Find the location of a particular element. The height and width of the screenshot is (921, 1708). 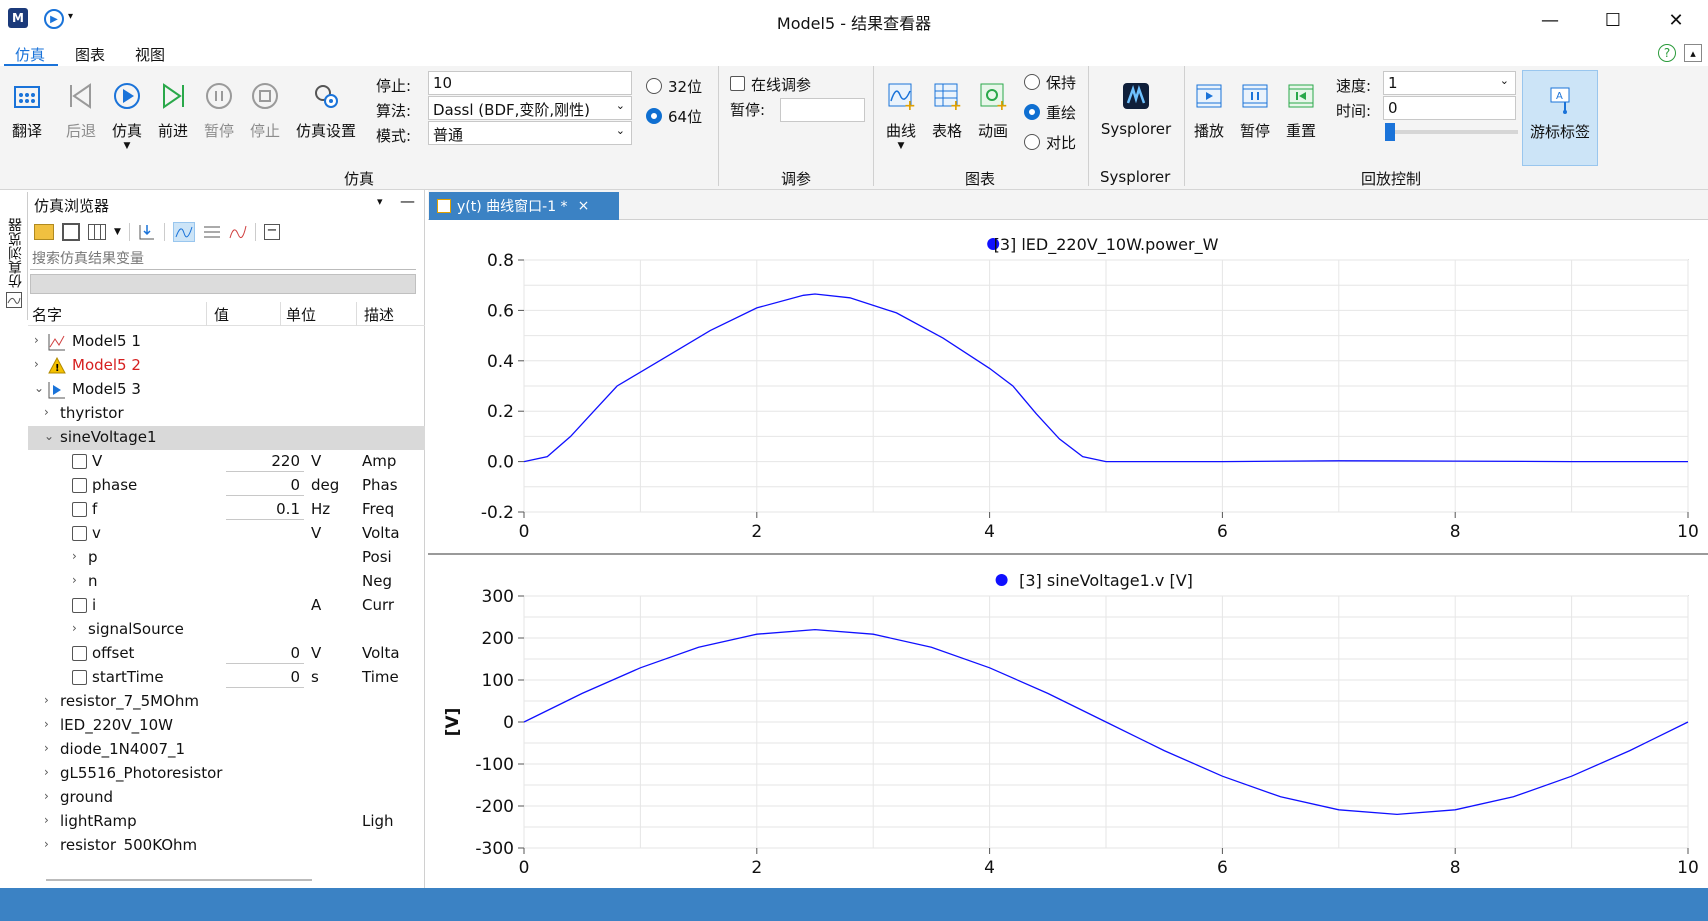

maximize-button: ☐ is located at coordinates (1613, 20).